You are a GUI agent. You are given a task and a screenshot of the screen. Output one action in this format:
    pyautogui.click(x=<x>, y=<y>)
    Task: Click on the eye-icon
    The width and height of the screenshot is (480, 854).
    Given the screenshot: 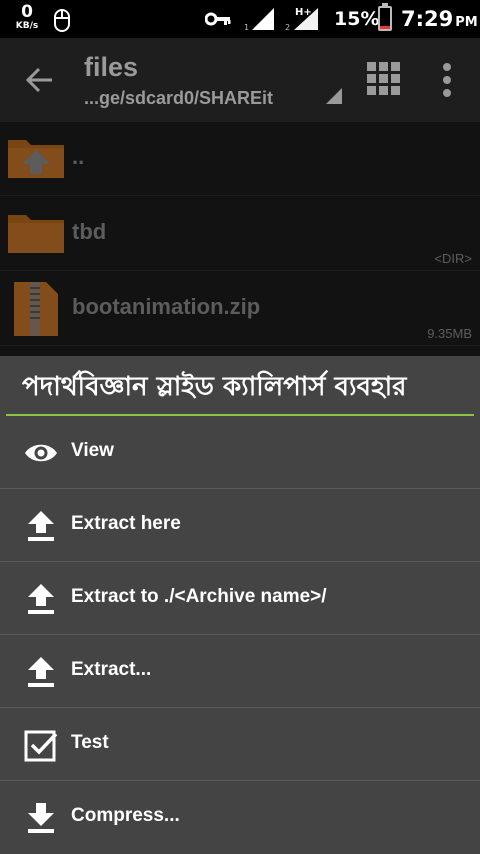 What is the action you would take?
    pyautogui.click(x=41, y=453)
    